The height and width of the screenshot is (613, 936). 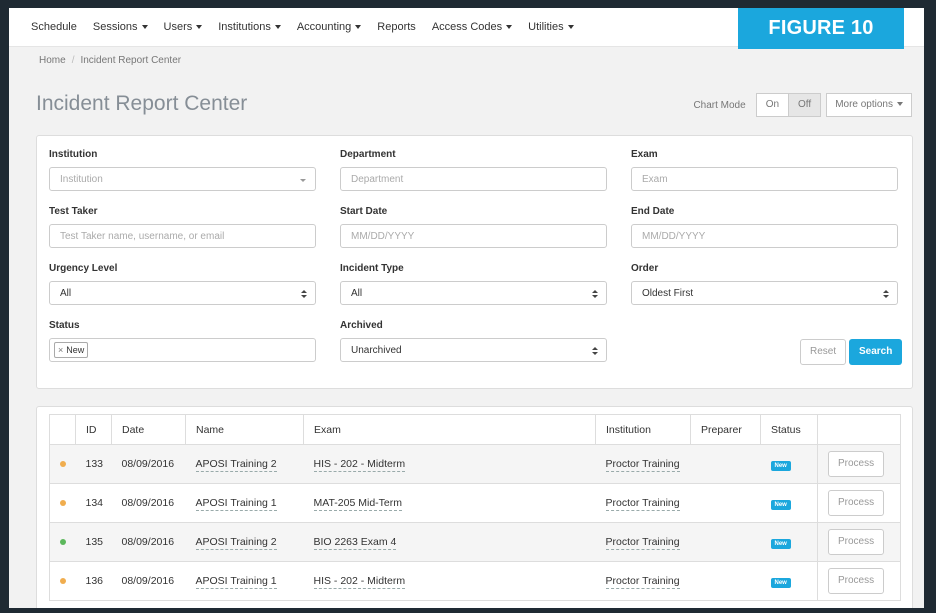 I want to click on institution-select: Institution, so click(x=182, y=179).